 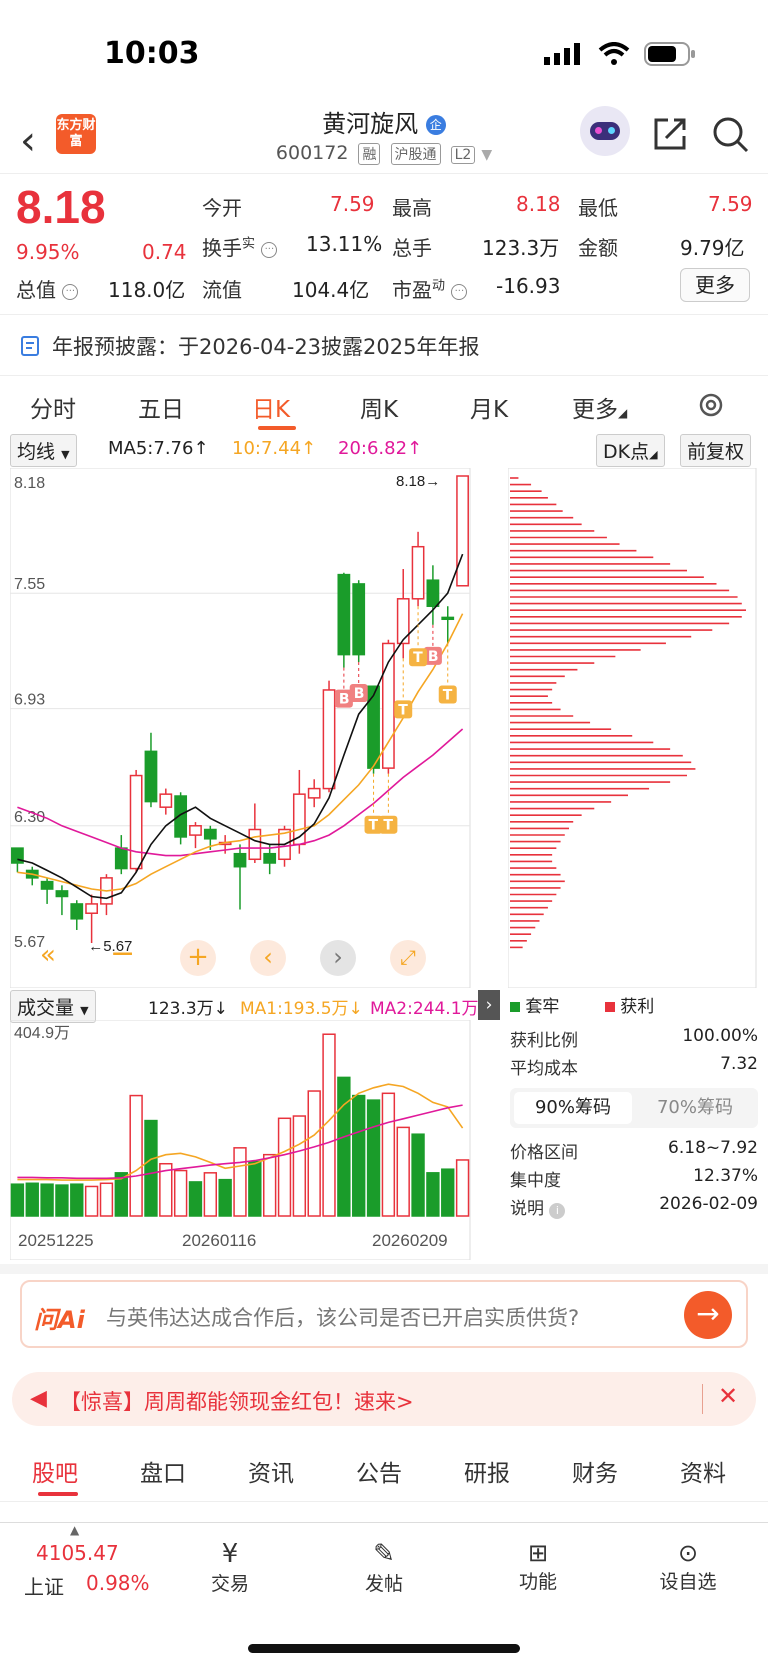 What do you see at coordinates (122, 953) in the screenshot?
I see `zoom-out-icon: −` at bounding box center [122, 953].